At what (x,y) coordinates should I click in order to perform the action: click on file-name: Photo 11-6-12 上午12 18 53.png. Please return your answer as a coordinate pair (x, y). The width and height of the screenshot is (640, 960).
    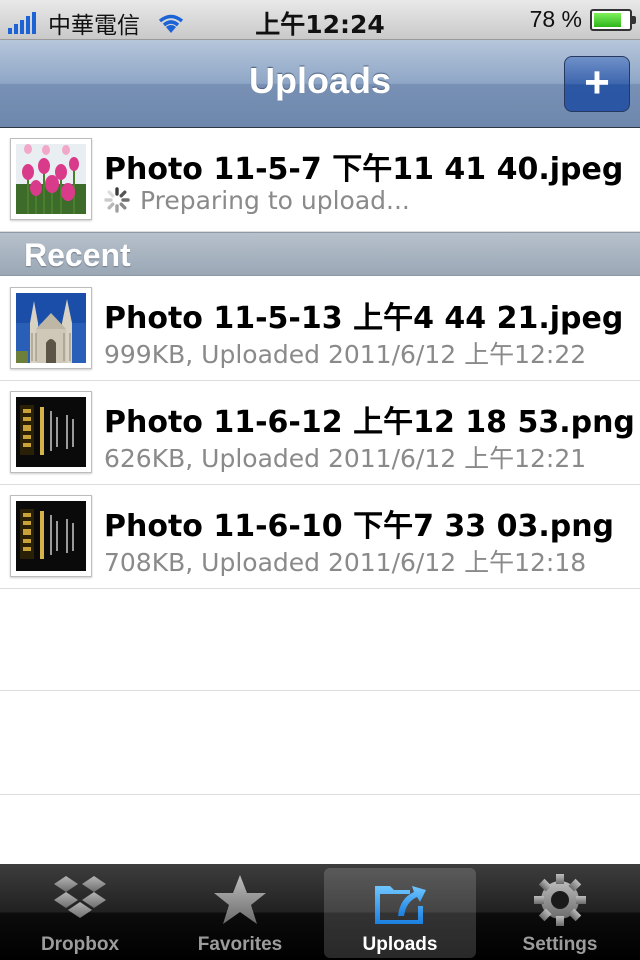
    Looking at the image, I should click on (369, 422).